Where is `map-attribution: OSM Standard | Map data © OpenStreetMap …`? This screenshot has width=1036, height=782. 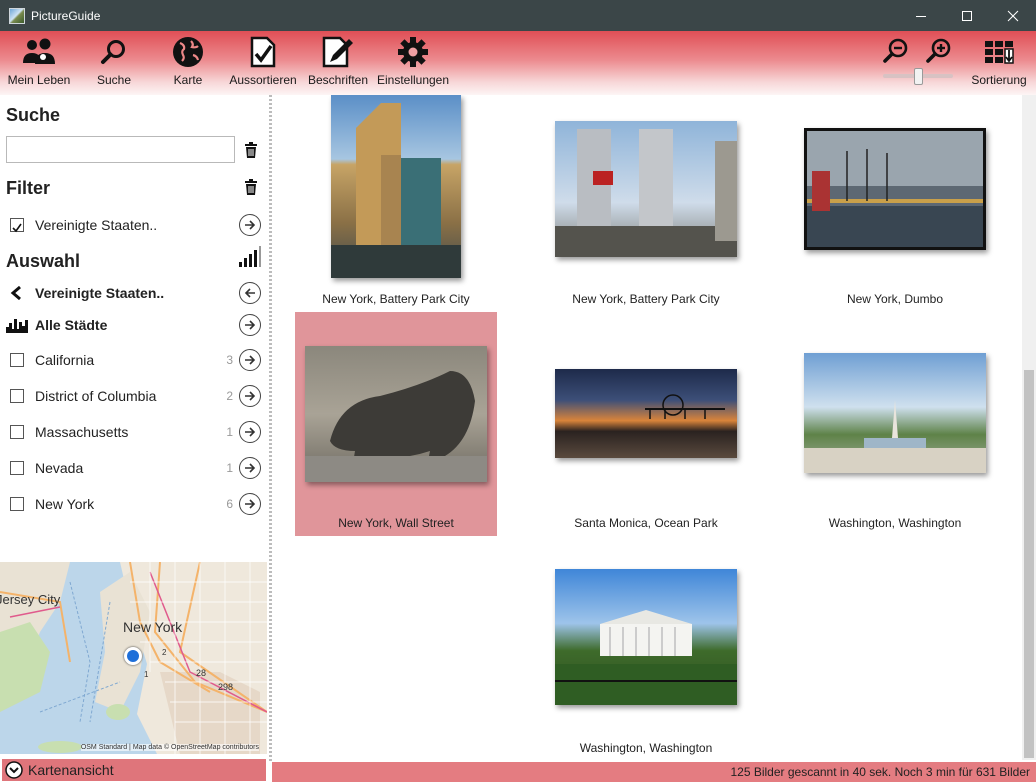
map-attribution: OSM Standard | Map data © OpenStreetMap … is located at coordinates (169, 747).